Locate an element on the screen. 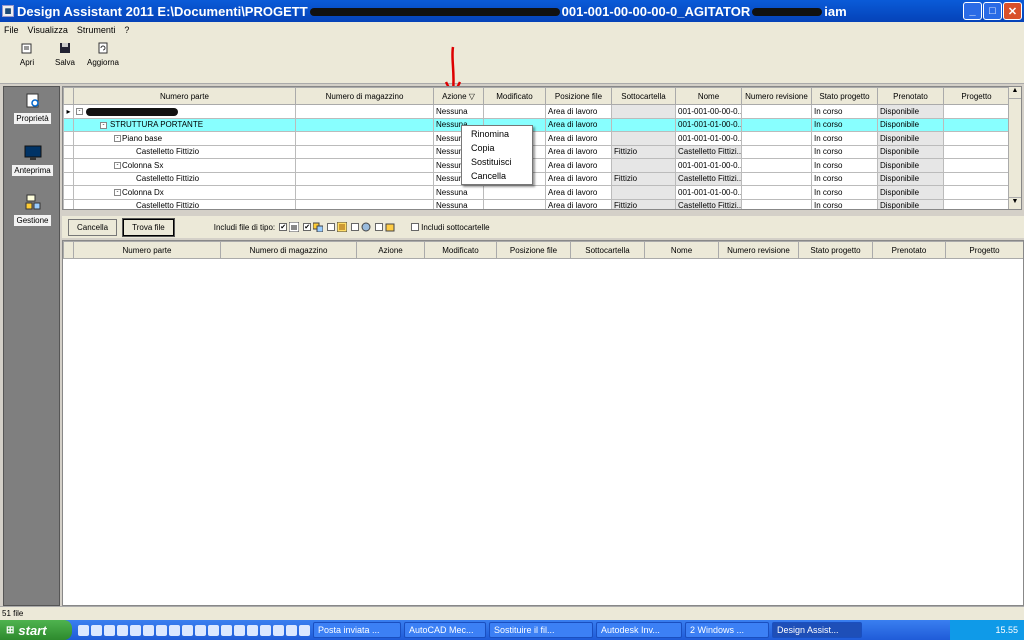 The image size is (1024, 640). scroll-up-icon: ▲ is located at coordinates (1015, 93).